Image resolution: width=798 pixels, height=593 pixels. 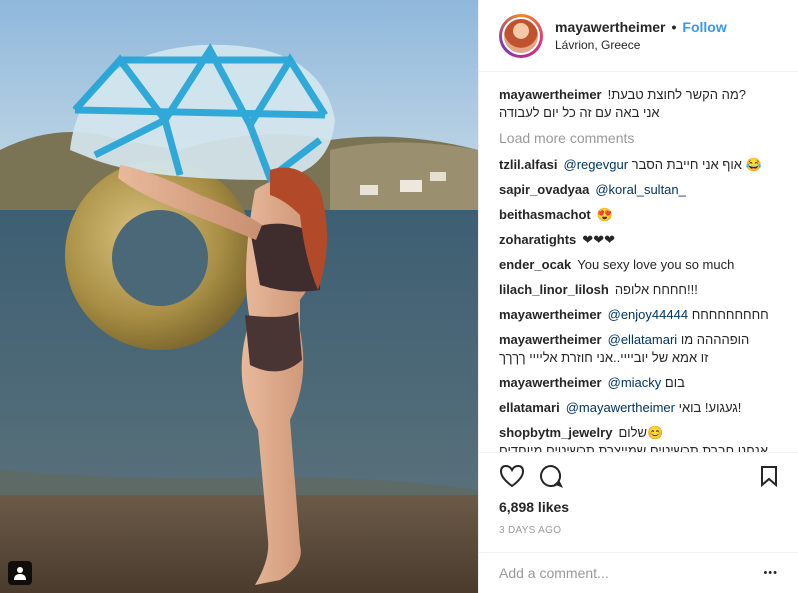 I want to click on bookmark-icon, so click(x=769, y=476).